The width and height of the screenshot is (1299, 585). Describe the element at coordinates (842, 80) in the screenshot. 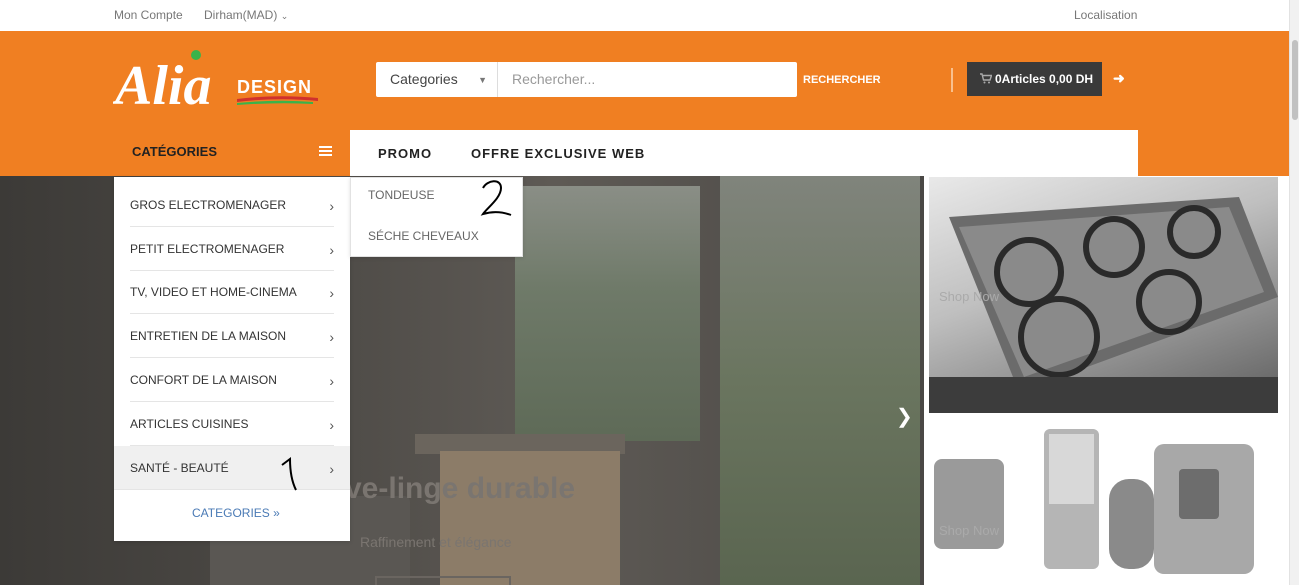

I see `search-button: RECHERCHER` at that location.